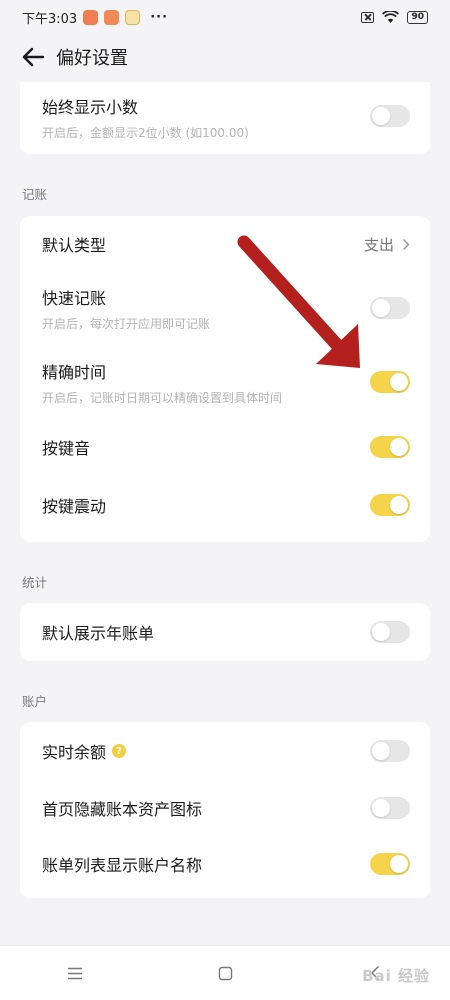 This screenshot has width=450, height=1000. I want to click on default-year-bill-row: 默认展示年账单, so click(225, 632).